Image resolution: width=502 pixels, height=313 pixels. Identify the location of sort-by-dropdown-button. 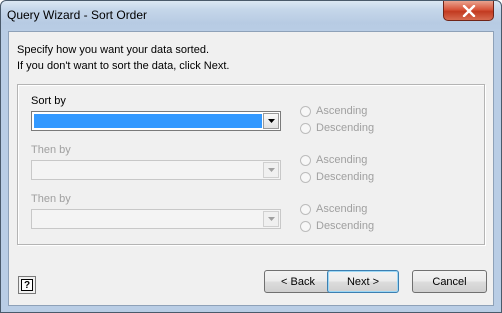
(271, 121).